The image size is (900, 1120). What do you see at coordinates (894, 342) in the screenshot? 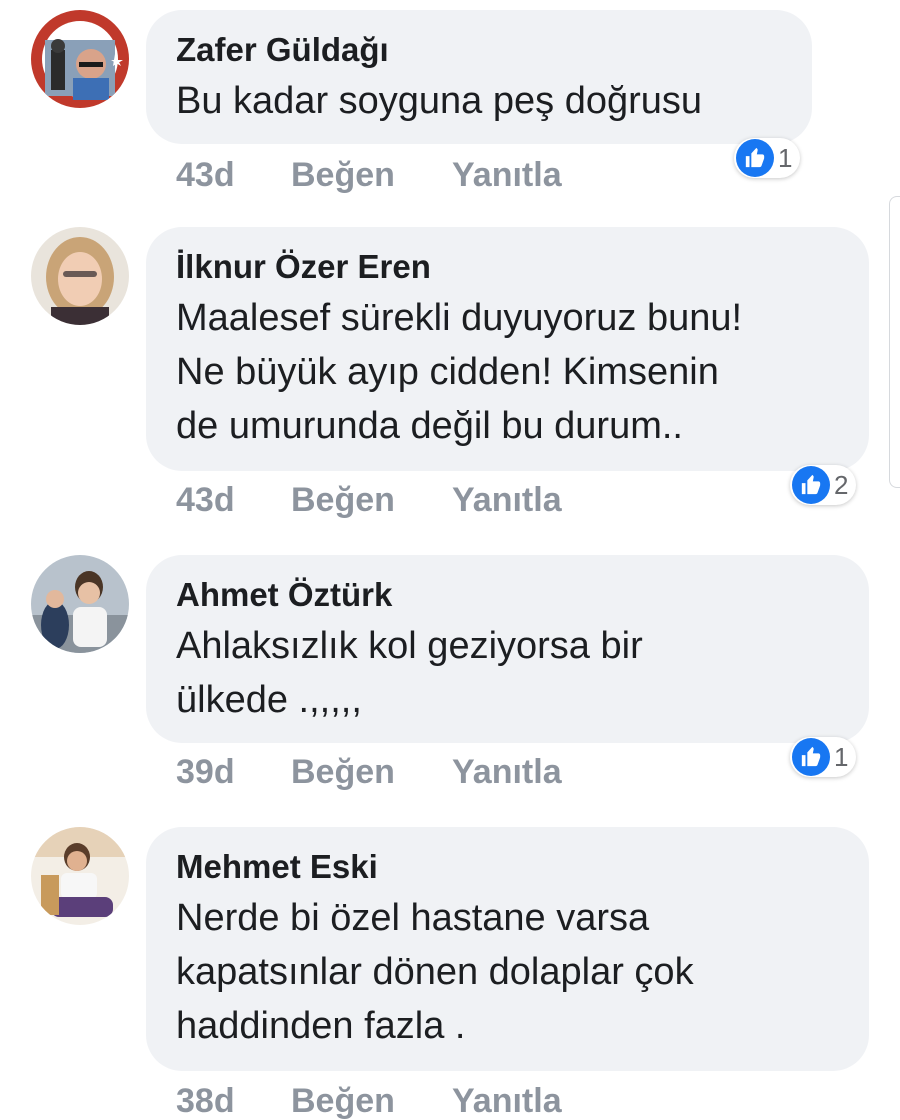
I see `scrollbar` at bounding box center [894, 342].